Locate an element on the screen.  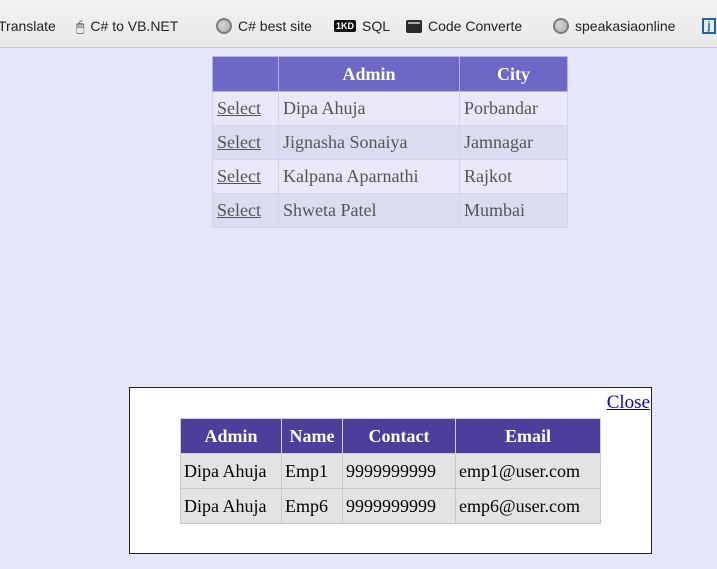
terminal-icon is located at coordinates (414, 26).